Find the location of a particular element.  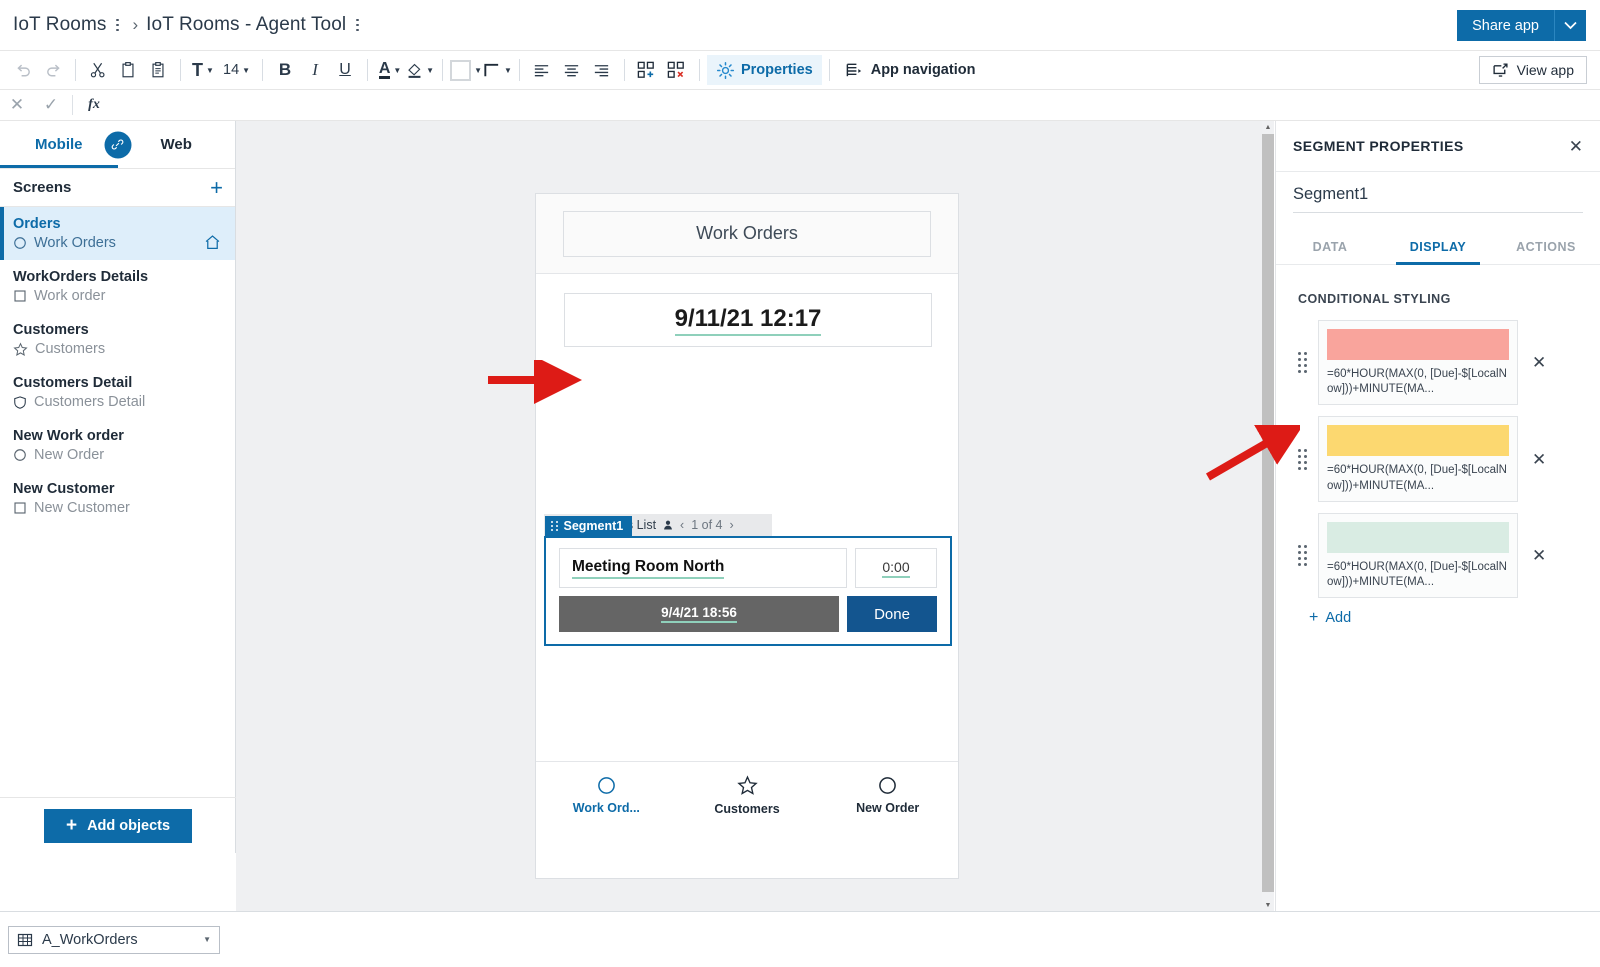

home-icon is located at coordinates (212, 245).